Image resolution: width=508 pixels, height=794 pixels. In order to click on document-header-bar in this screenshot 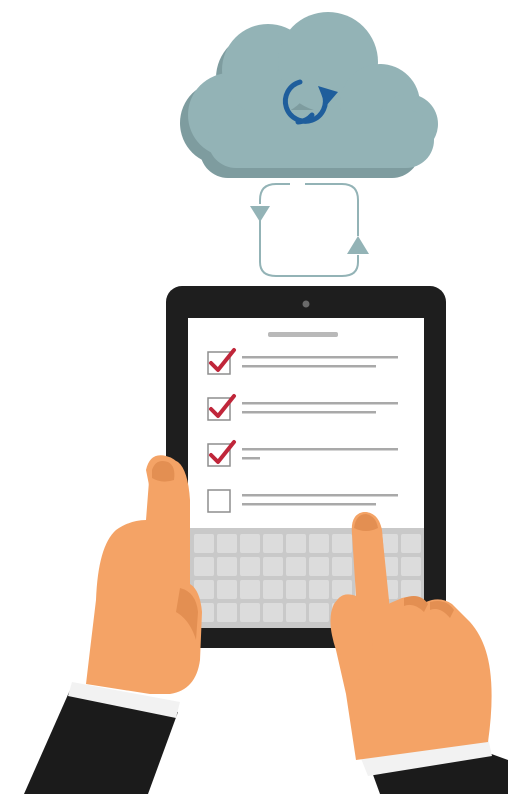, I will do `click(303, 334)`.